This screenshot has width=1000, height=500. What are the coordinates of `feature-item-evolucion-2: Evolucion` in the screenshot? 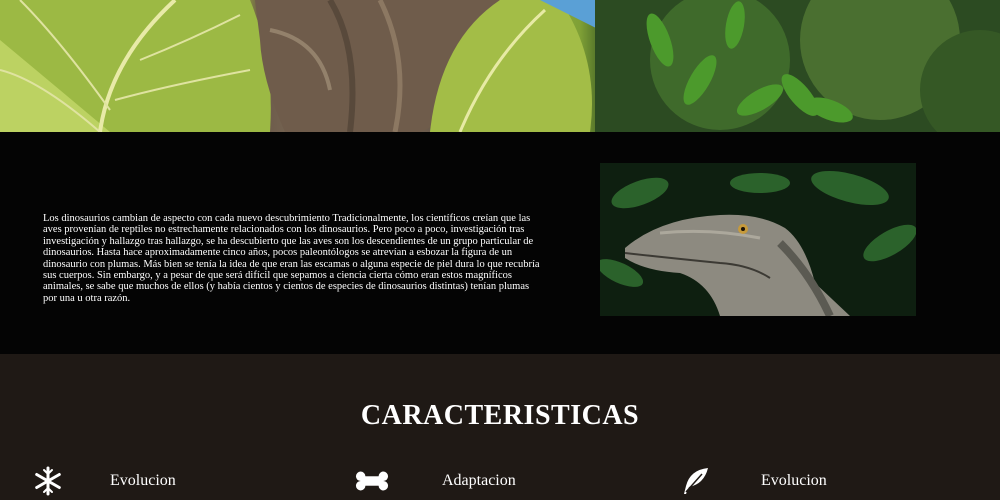 It's located at (752, 481).